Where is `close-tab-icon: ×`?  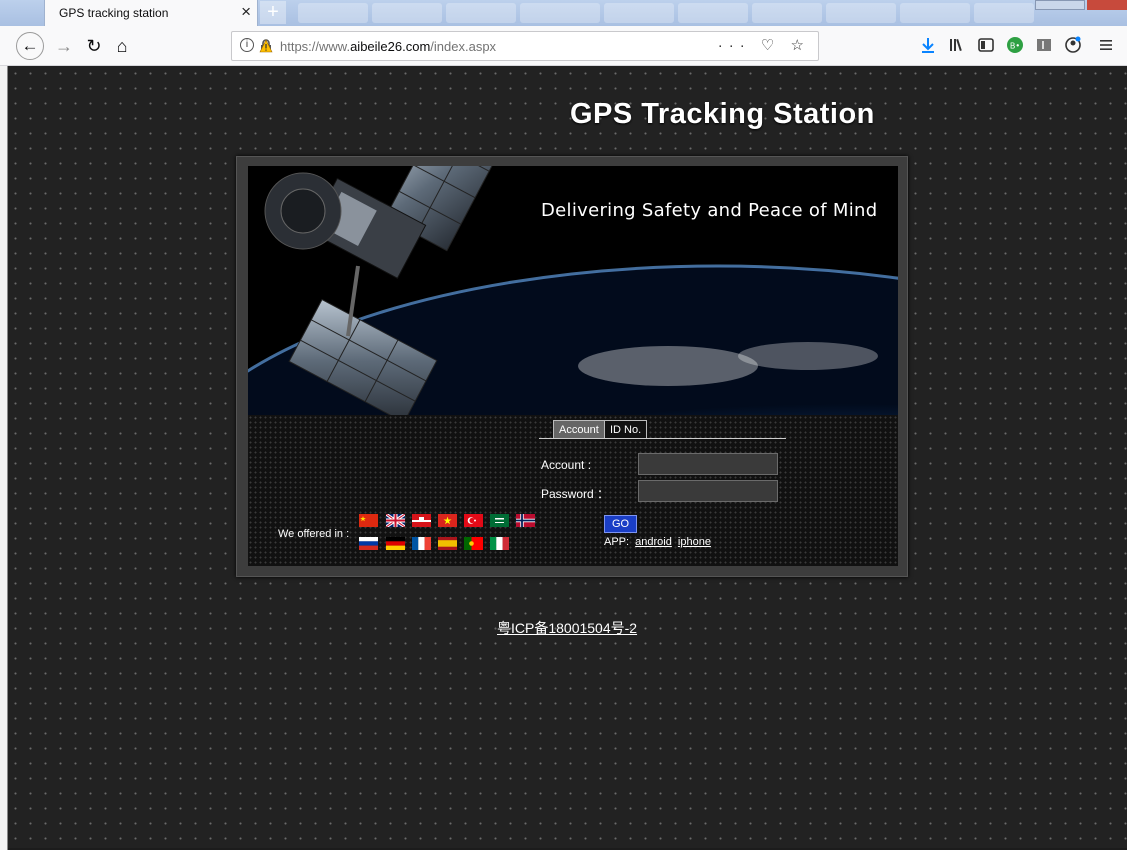
close-tab-icon: × is located at coordinates (246, 12).